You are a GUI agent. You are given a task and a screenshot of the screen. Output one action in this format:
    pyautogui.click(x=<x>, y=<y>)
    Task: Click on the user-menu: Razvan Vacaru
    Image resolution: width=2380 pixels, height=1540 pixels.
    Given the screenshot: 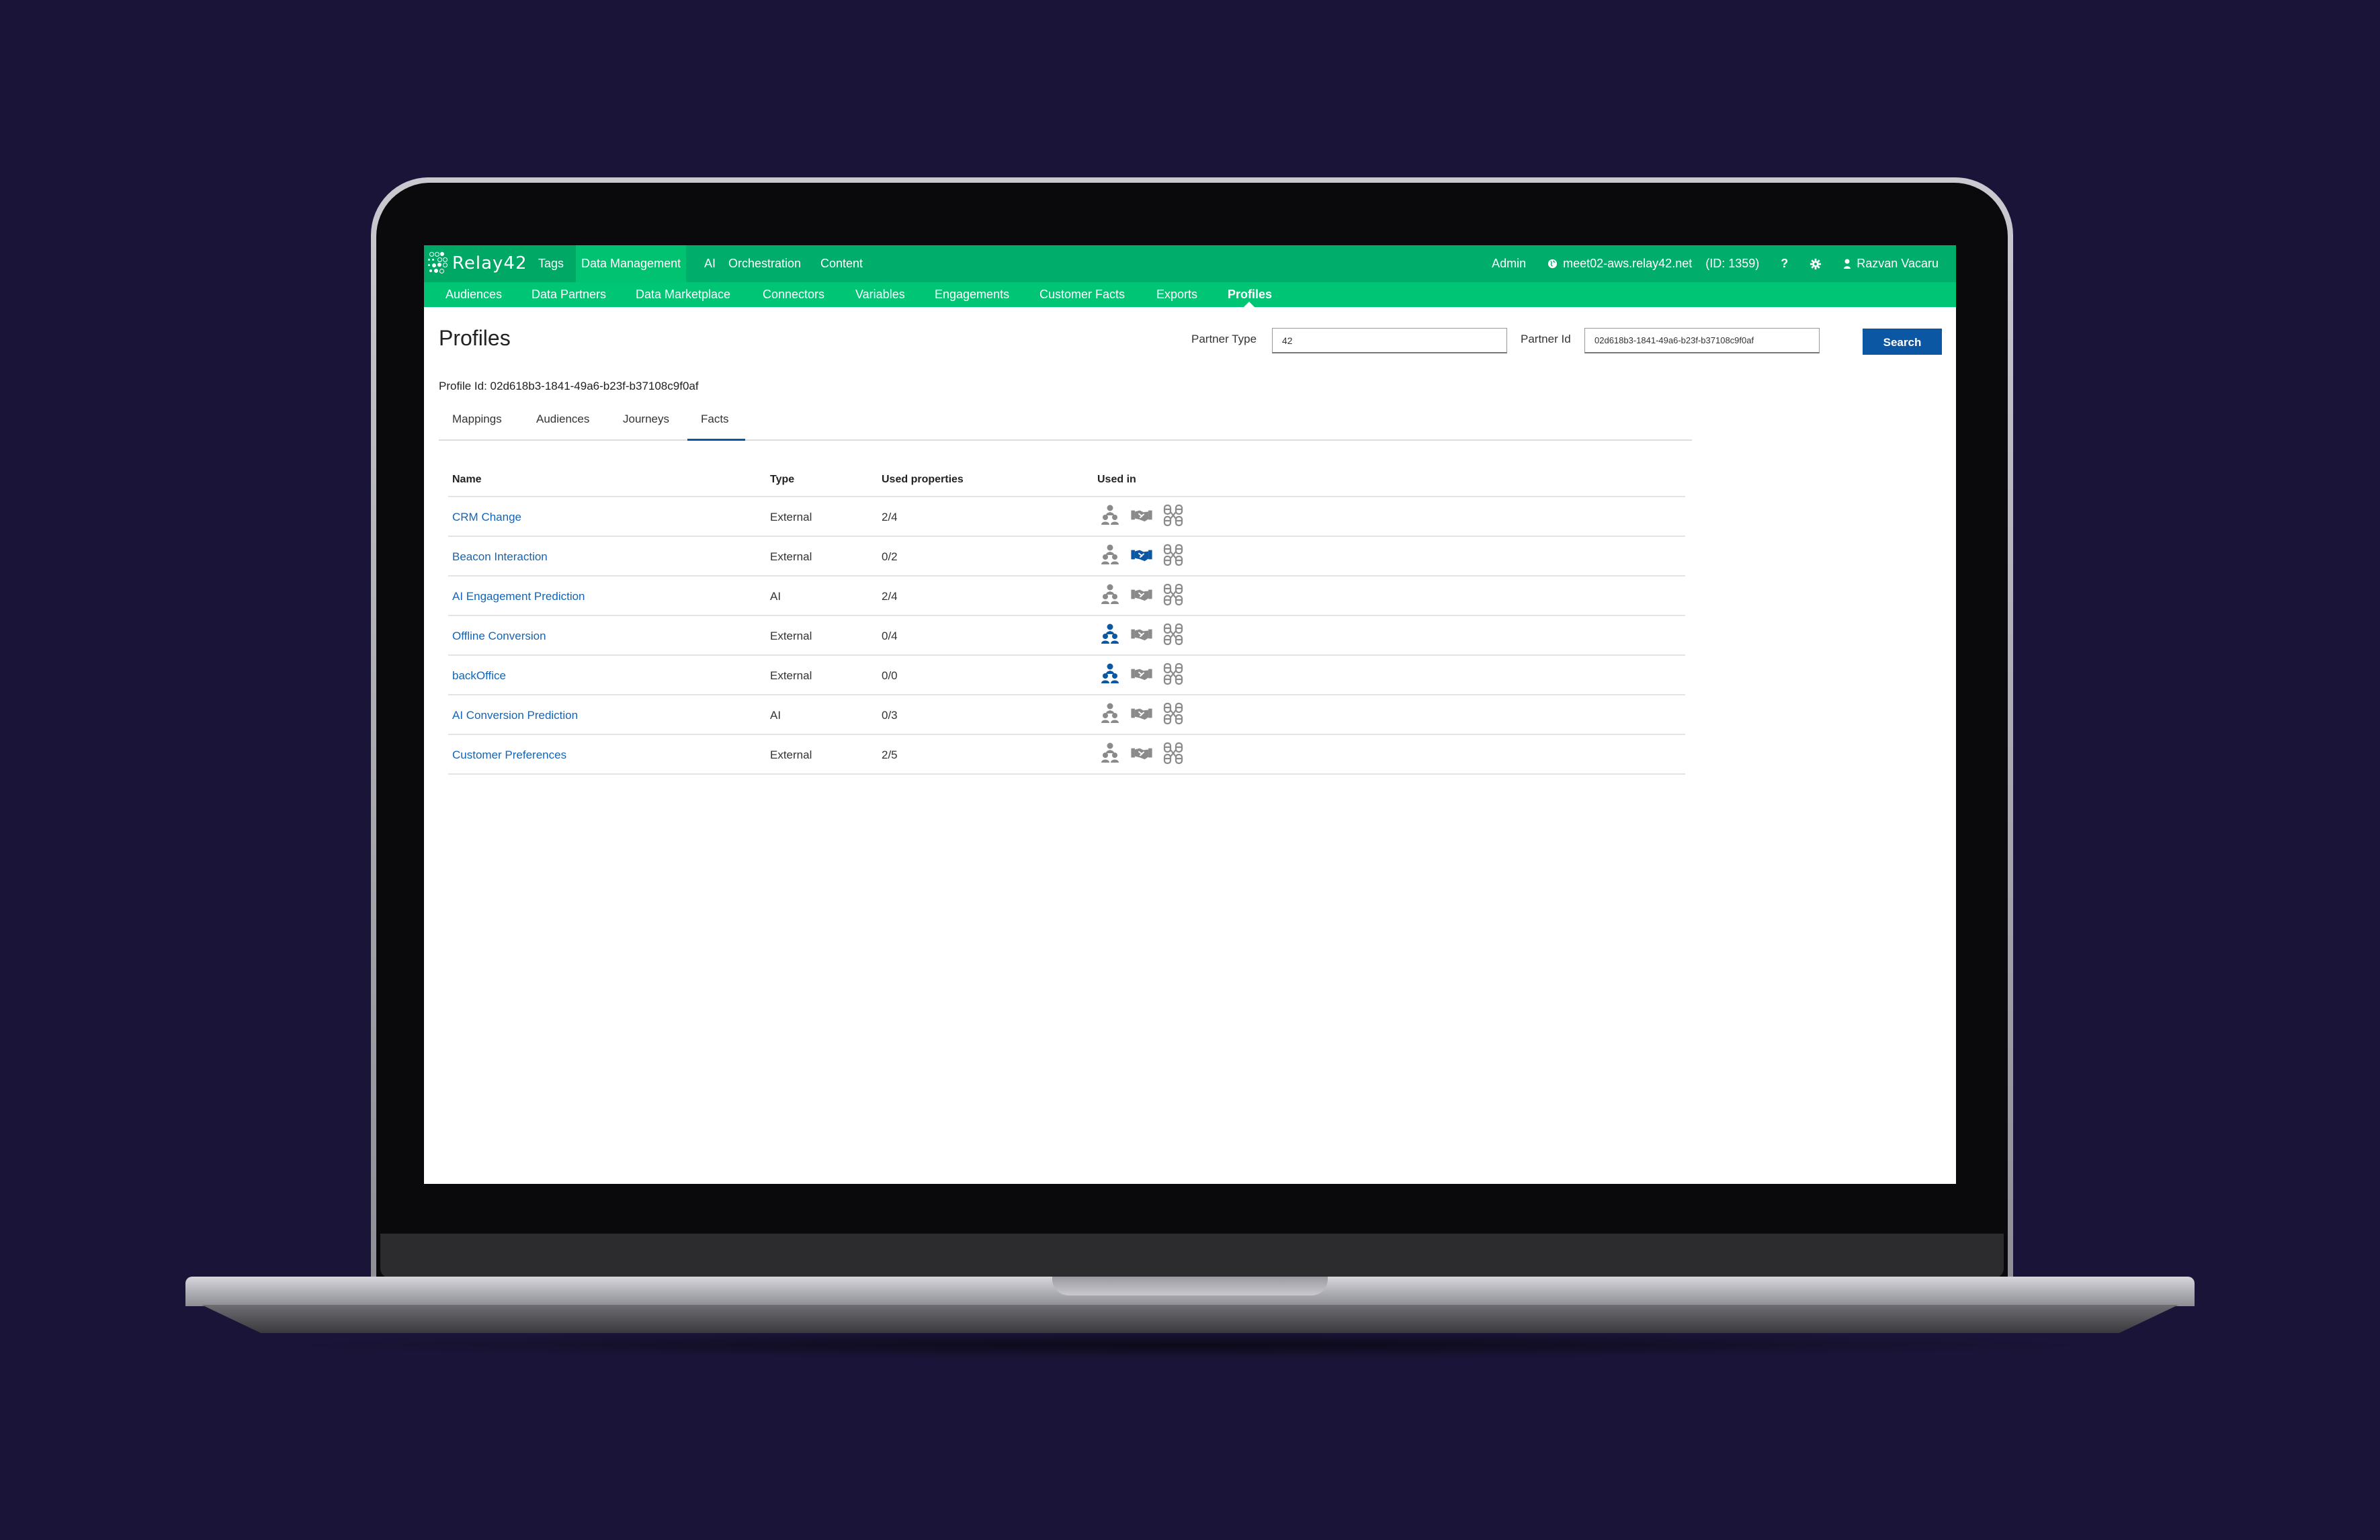 What is the action you would take?
    pyautogui.click(x=1891, y=264)
    